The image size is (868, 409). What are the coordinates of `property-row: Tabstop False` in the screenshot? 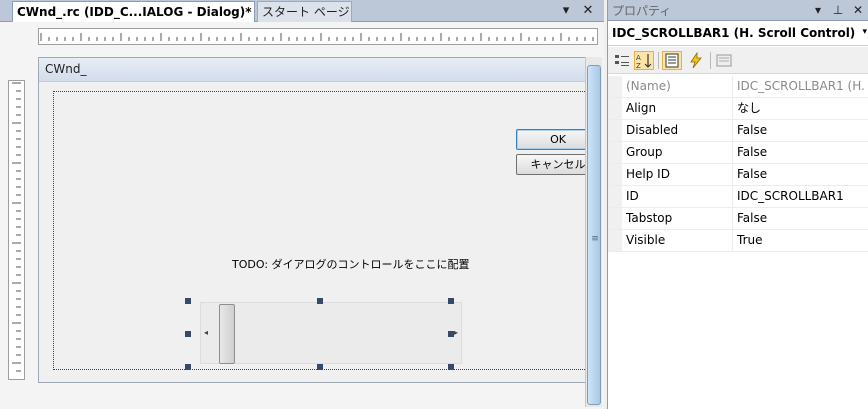 It's located at (738, 219).